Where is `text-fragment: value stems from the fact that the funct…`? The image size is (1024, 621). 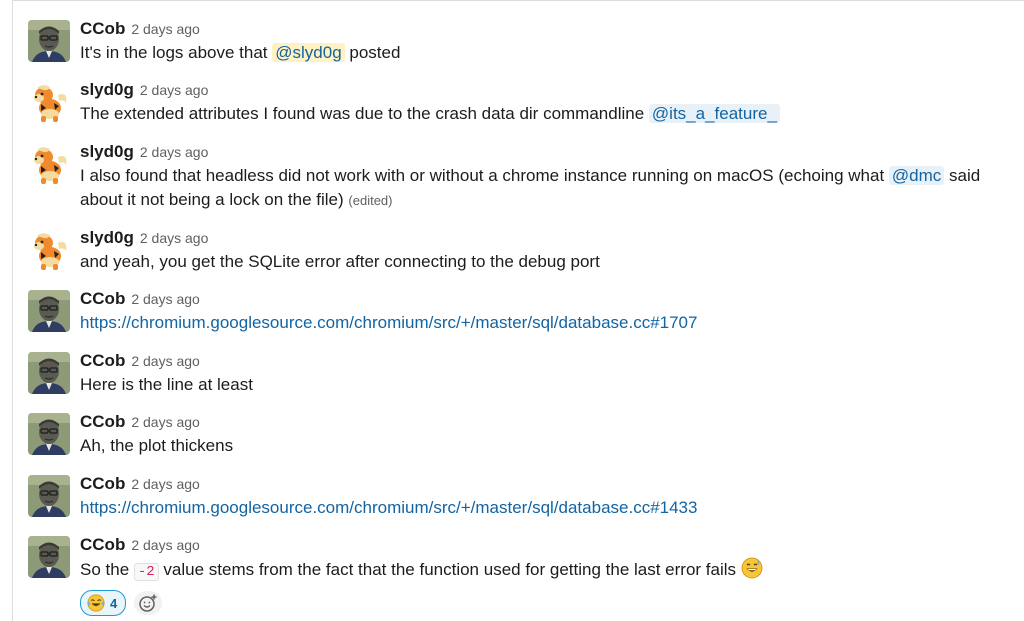 text-fragment: value stems from the fact that the funct… is located at coordinates (449, 569).